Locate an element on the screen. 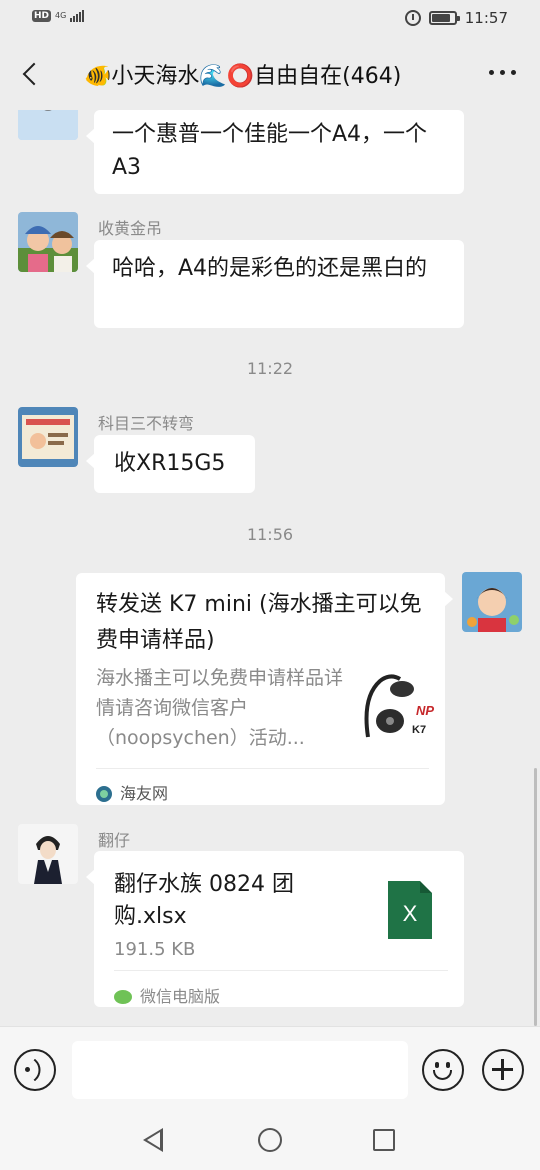 The height and width of the screenshot is (1170, 540). plus-icon is located at coordinates (503, 1070).